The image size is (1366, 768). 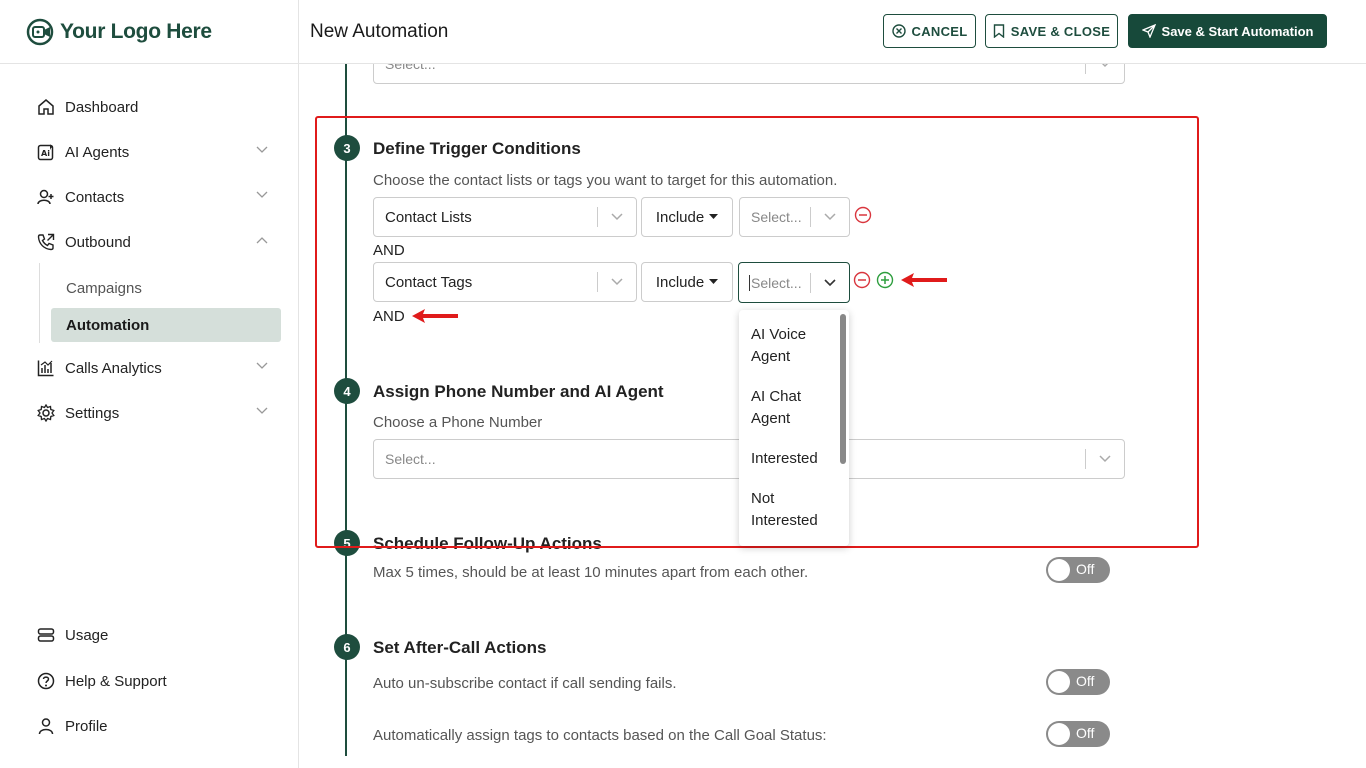 I want to click on save-close-button: SAVE & CLOSE, so click(x=1051, y=31).